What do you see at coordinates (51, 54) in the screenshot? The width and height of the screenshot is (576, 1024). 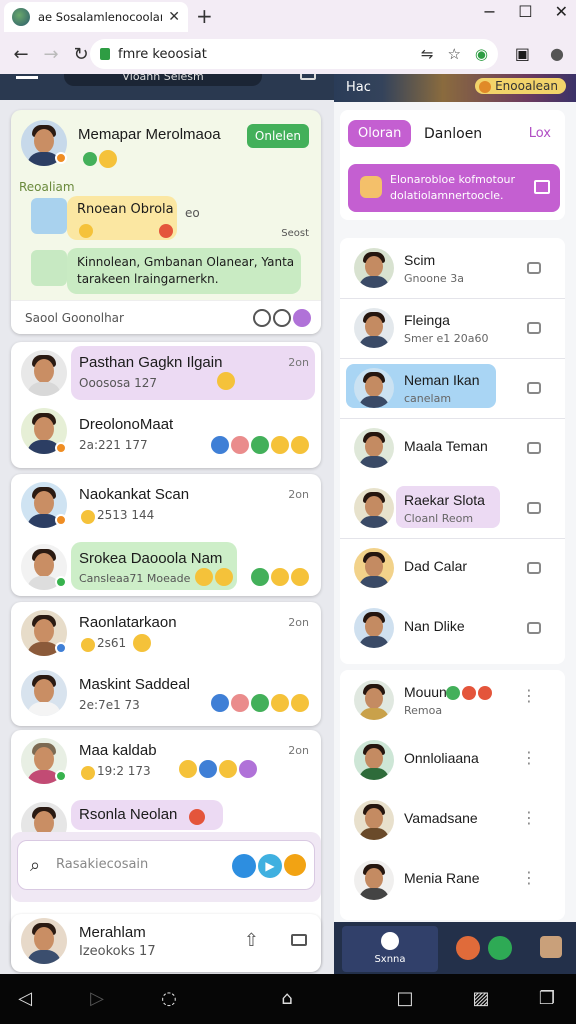 I see `arrow-right-icon: →` at bounding box center [51, 54].